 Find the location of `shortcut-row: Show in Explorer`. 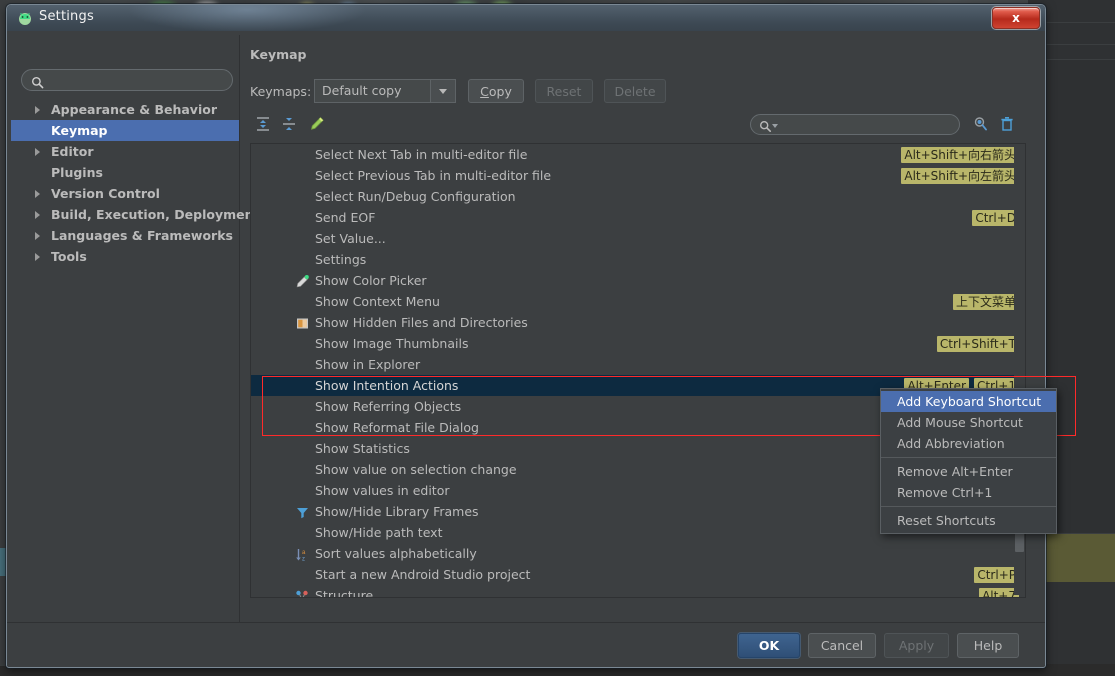

shortcut-row: Show in Explorer is located at coordinates (638, 364).